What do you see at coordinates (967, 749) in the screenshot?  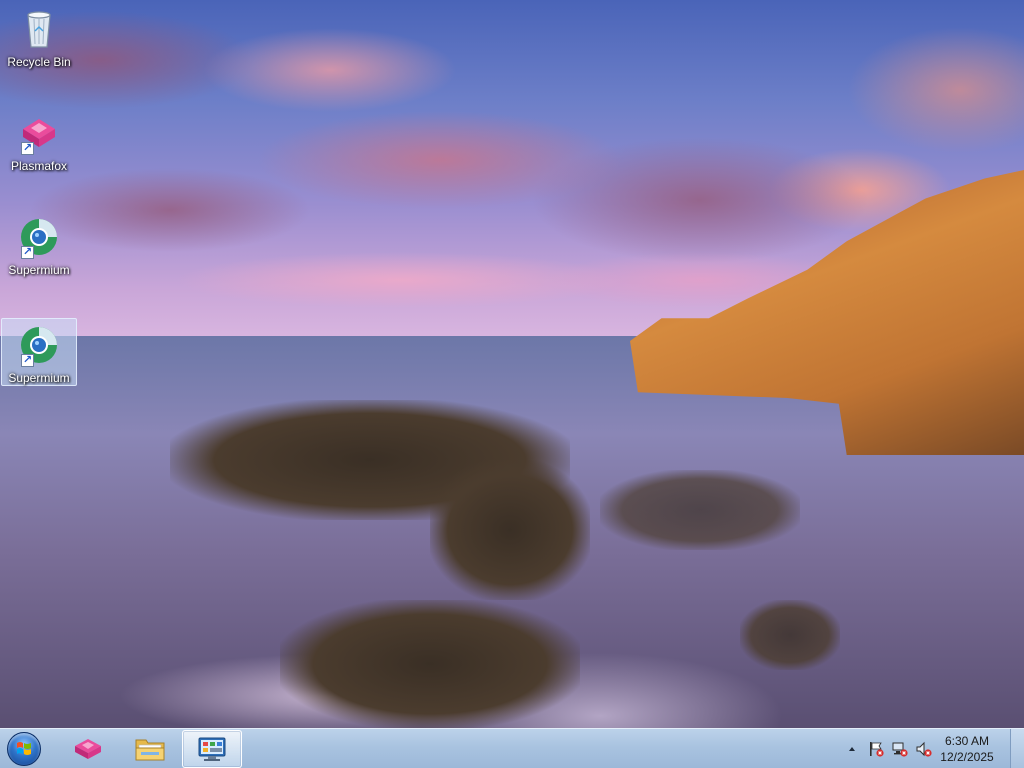 I see `taskbar-clock: 6:30 AM 12/2/2025` at bounding box center [967, 749].